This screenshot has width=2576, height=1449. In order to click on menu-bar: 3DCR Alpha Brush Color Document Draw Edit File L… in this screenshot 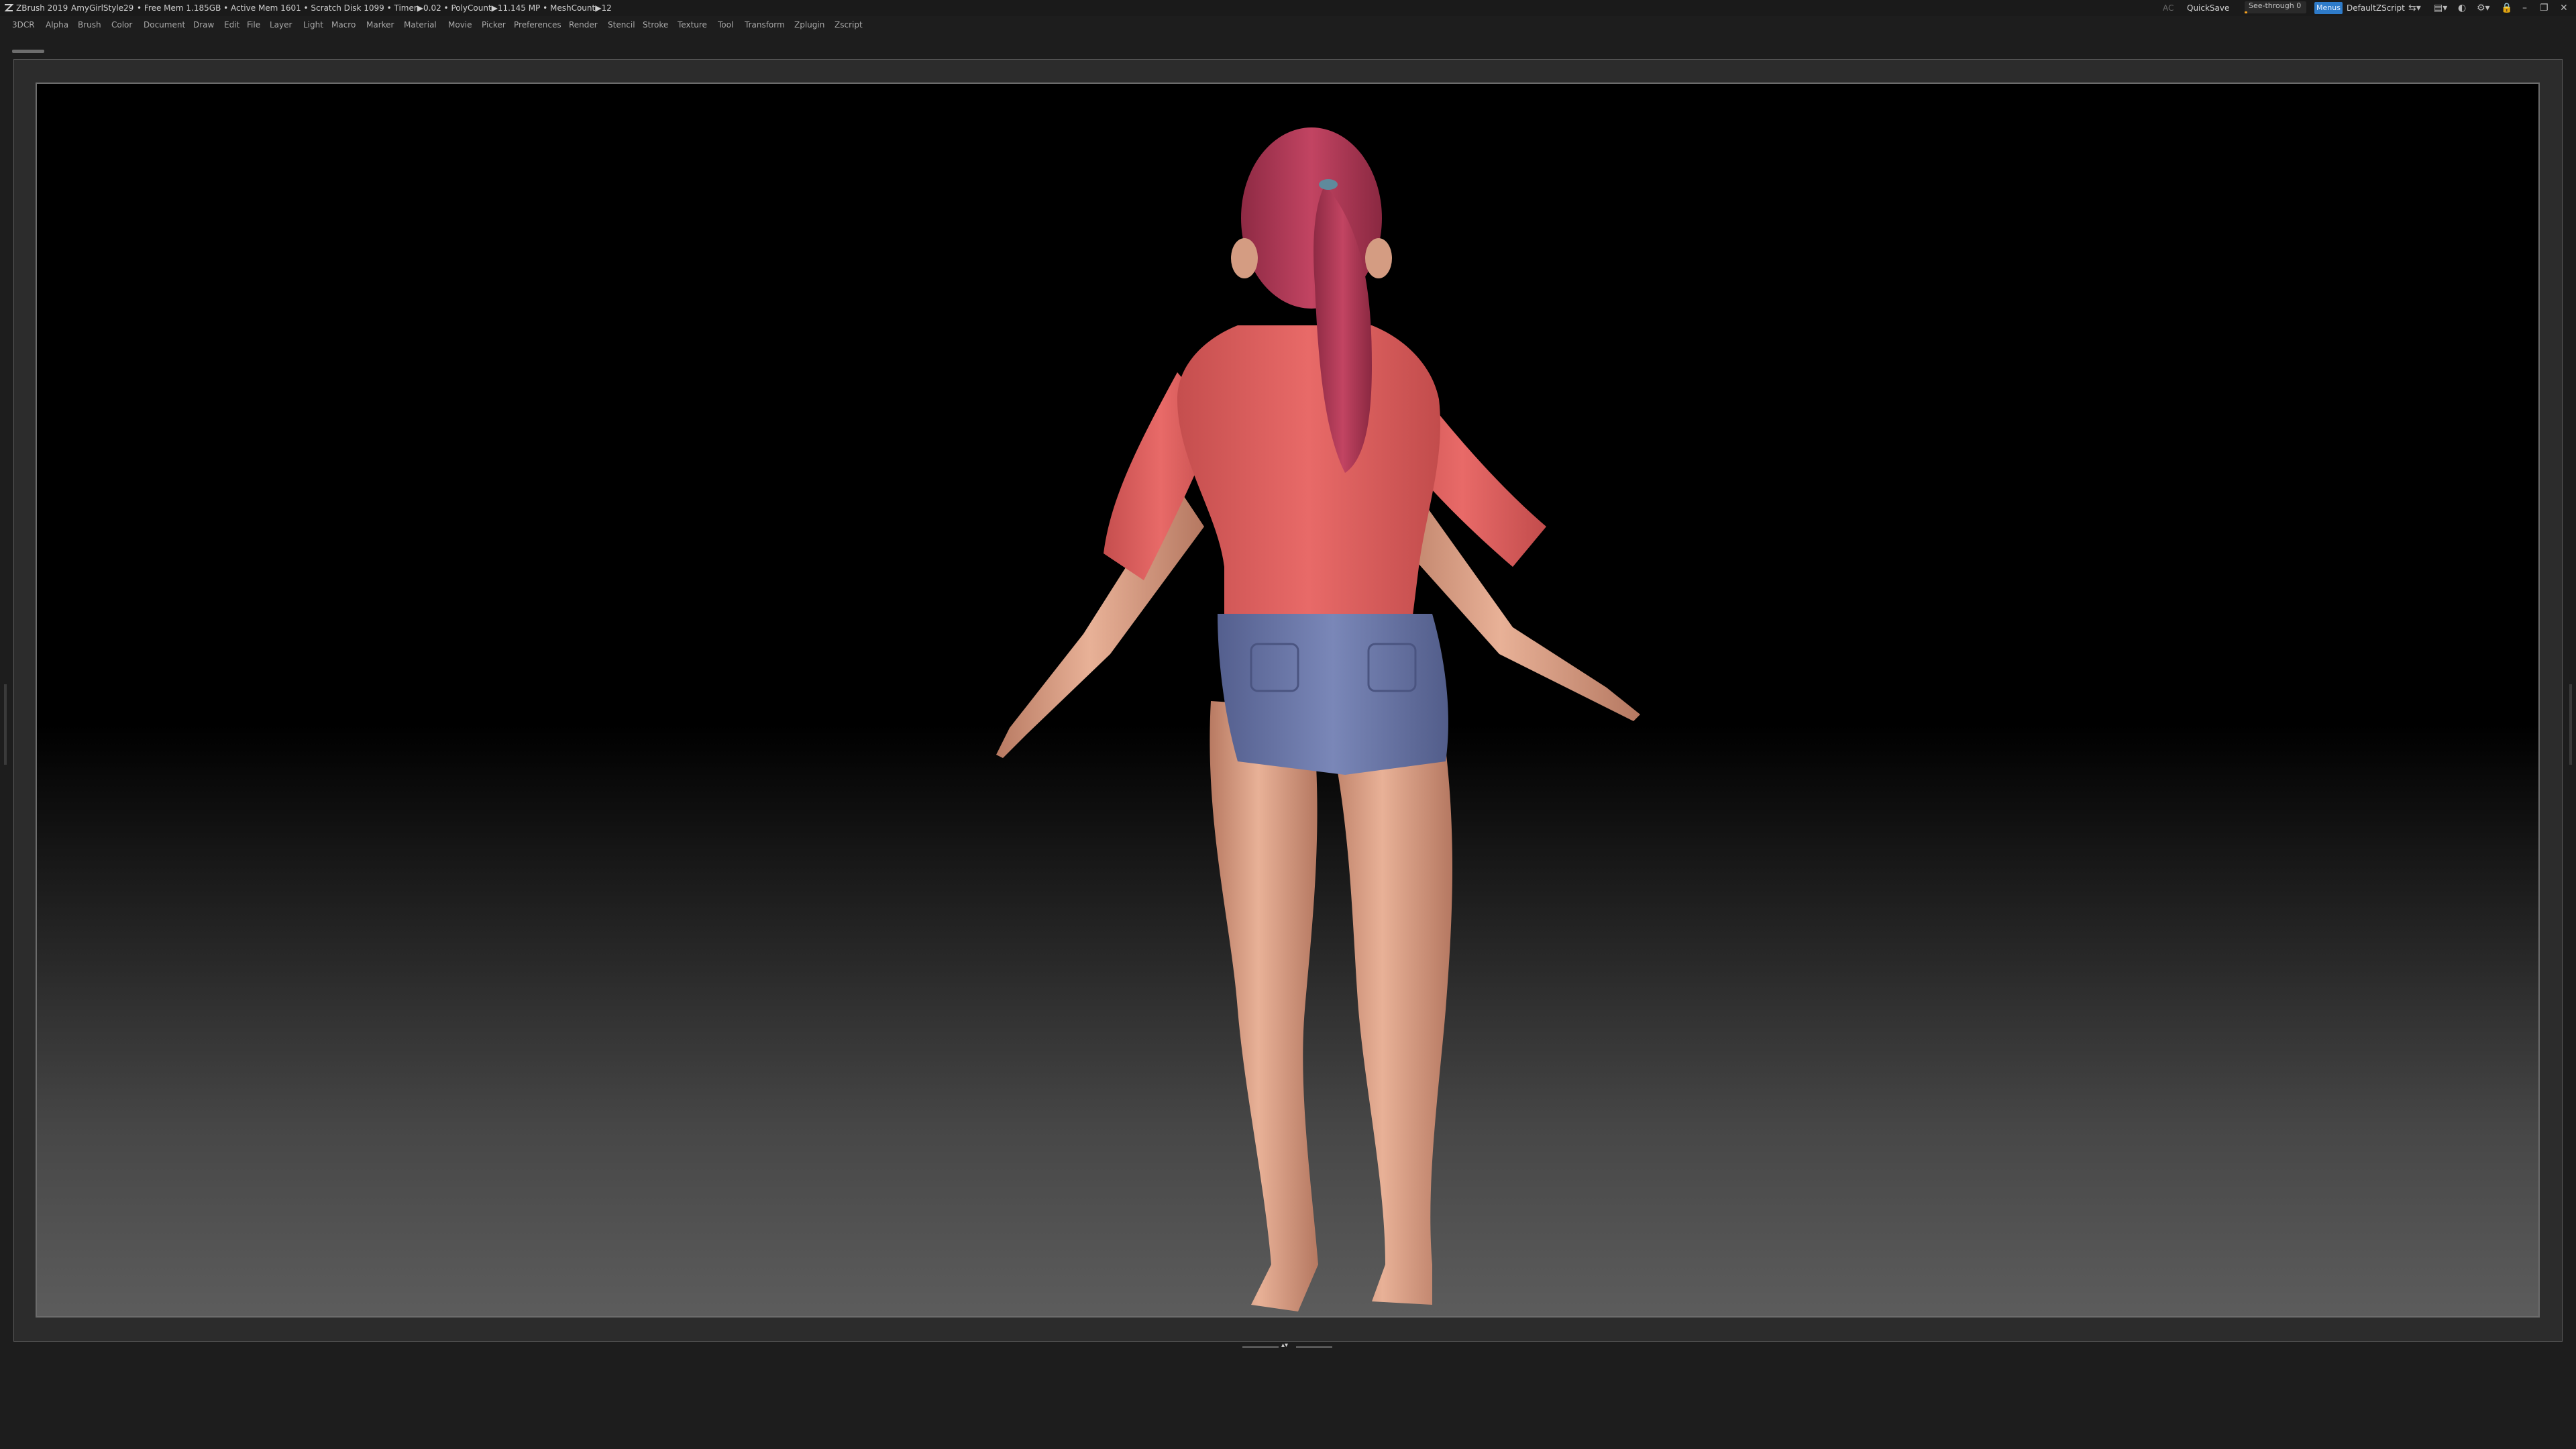, I will do `click(1288, 25)`.